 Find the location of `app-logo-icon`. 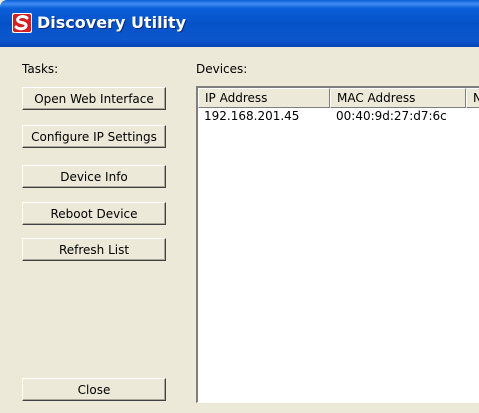

app-logo-icon is located at coordinates (22, 23).